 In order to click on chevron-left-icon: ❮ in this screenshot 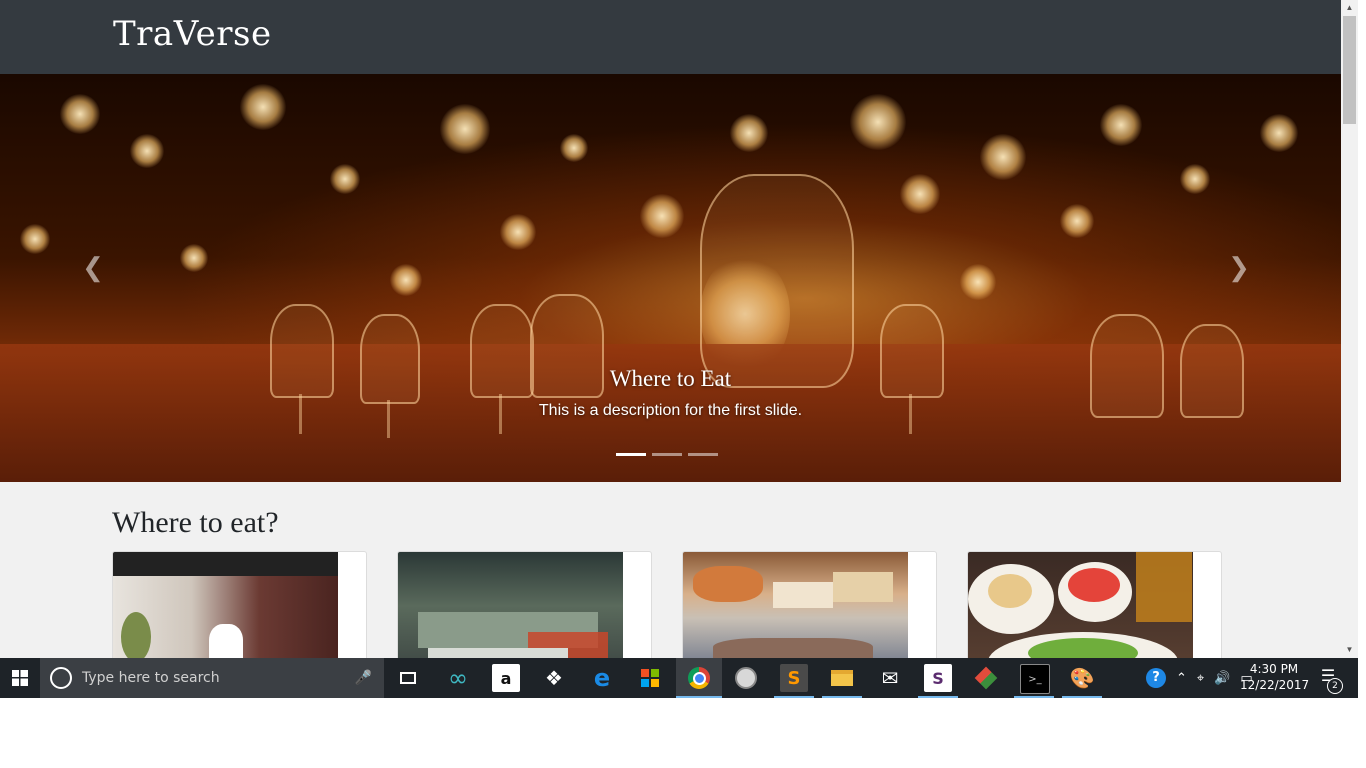, I will do `click(93, 267)`.